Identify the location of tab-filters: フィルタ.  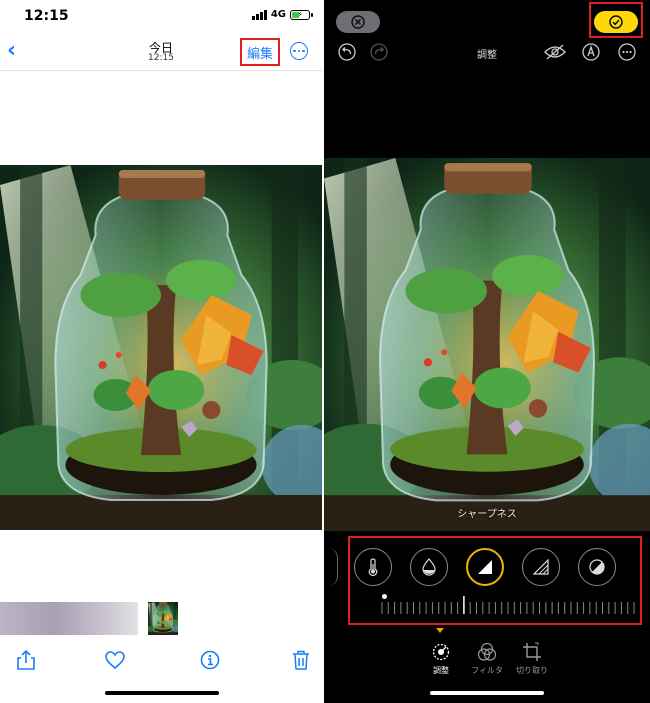
(487, 658).